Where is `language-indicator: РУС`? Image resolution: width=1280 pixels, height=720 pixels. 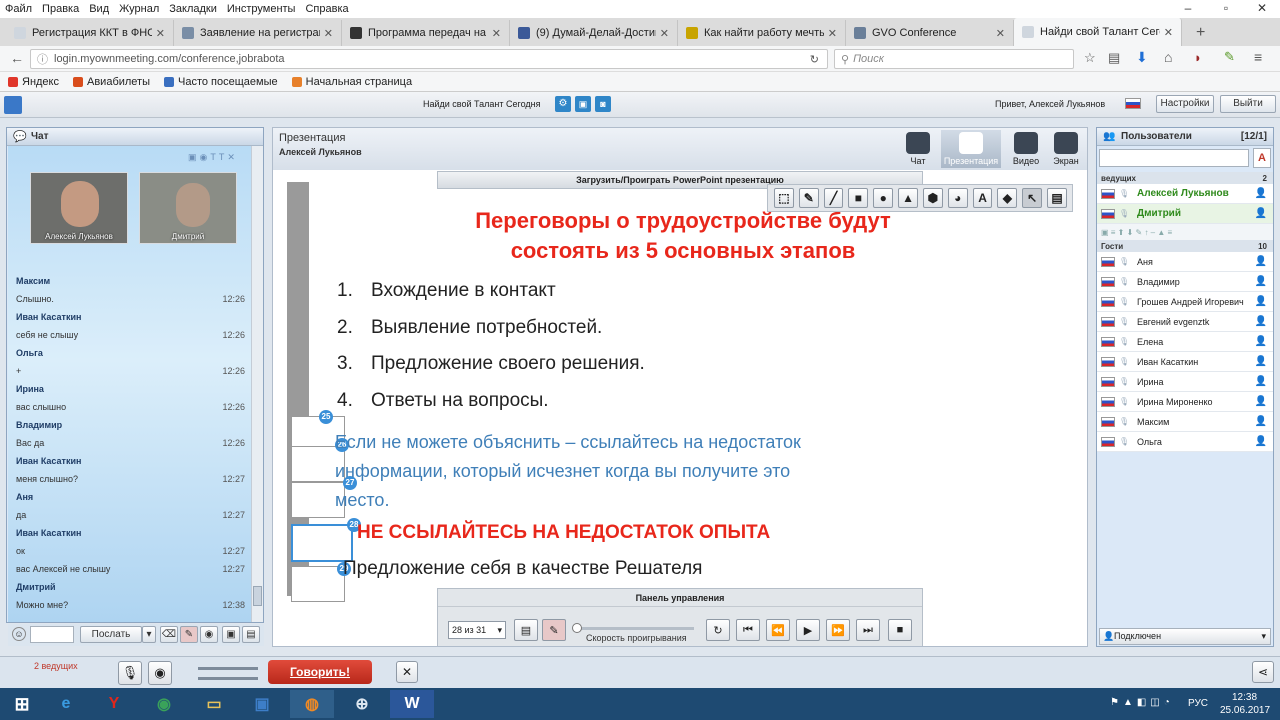
language-indicator: РУС is located at coordinates (1198, 703).